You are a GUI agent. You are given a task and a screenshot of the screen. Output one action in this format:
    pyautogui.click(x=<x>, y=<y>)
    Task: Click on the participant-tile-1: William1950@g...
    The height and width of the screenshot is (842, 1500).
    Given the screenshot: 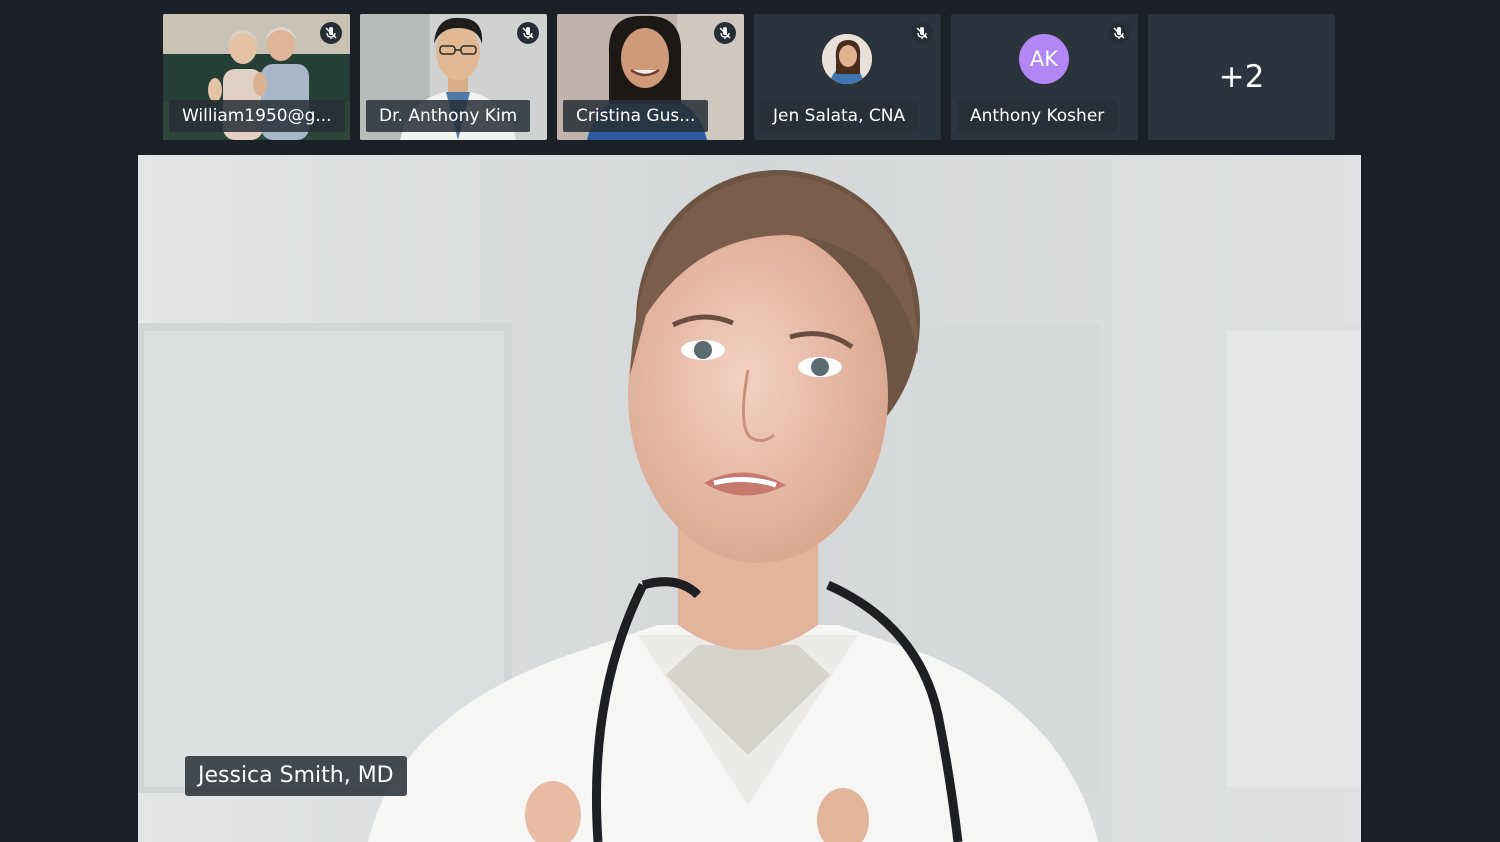 What is the action you would take?
    pyautogui.click(x=256, y=77)
    